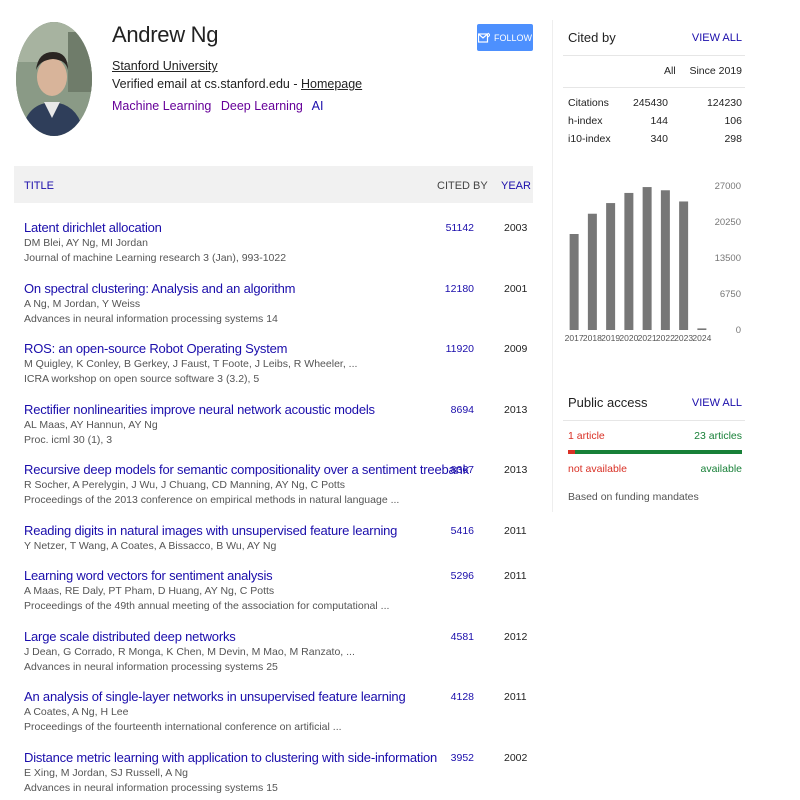  I want to click on public-access-title: Public access, so click(608, 402).